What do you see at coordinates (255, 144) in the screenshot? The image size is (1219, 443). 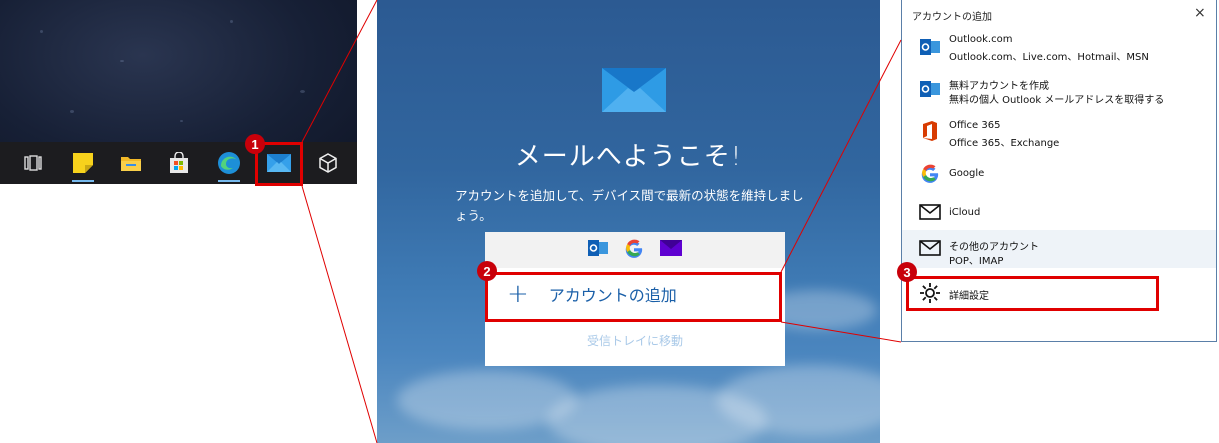 I see `step-badge-1: 1` at bounding box center [255, 144].